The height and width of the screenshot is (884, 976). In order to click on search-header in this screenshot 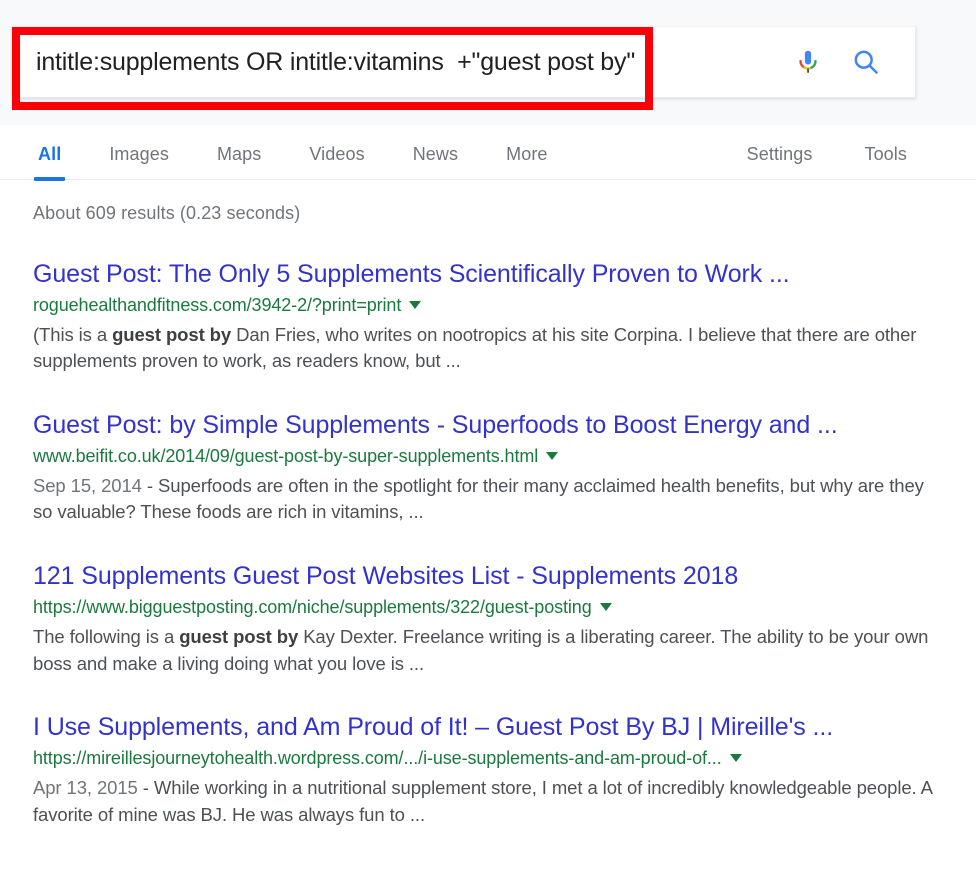, I will do `click(488, 62)`.